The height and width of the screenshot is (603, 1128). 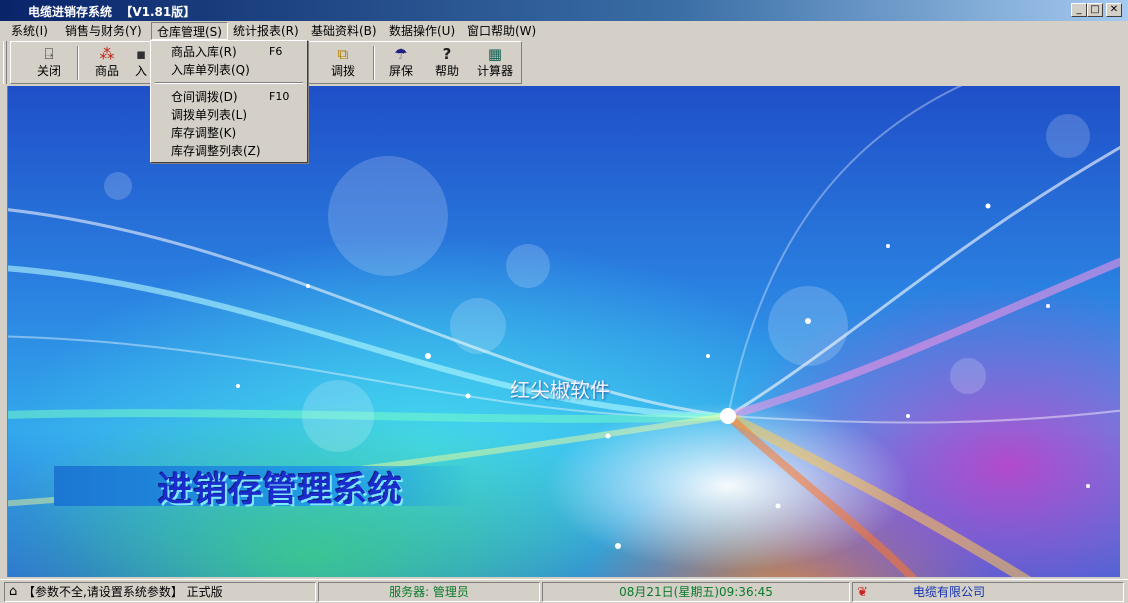 What do you see at coordinates (280, 490) in the screenshot?
I see `system-title-text: 进销存管理系统` at bounding box center [280, 490].